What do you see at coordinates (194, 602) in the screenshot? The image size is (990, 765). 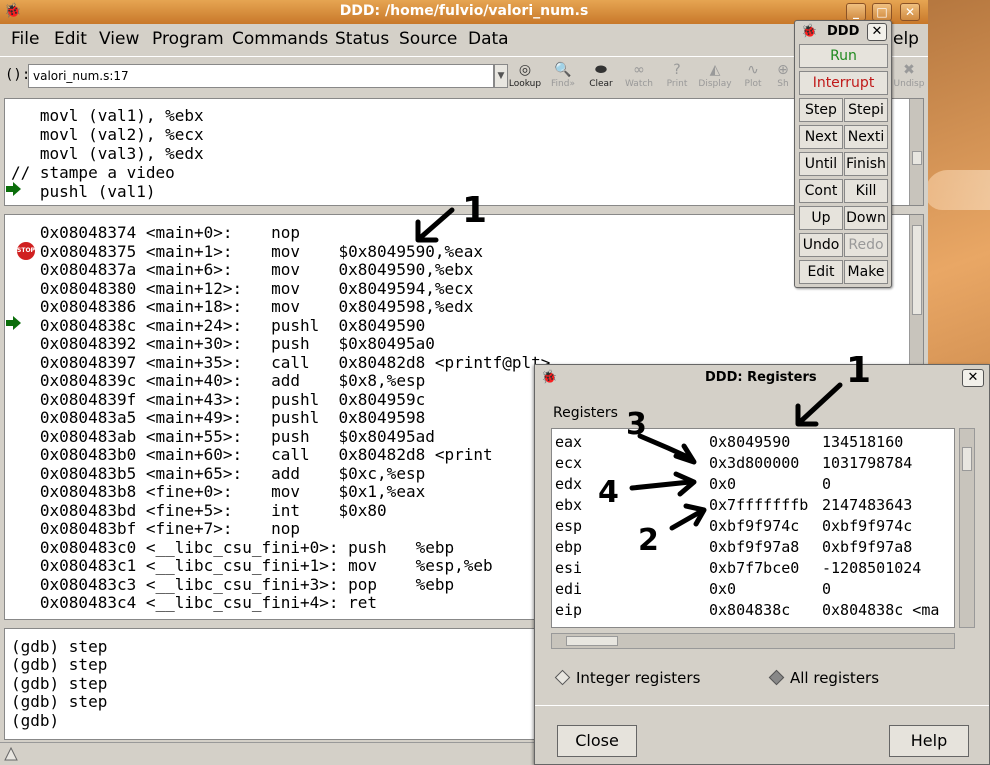 I see `asm-line: 0x080483c4 <__libc_csu_fini+4>: ret` at bounding box center [194, 602].